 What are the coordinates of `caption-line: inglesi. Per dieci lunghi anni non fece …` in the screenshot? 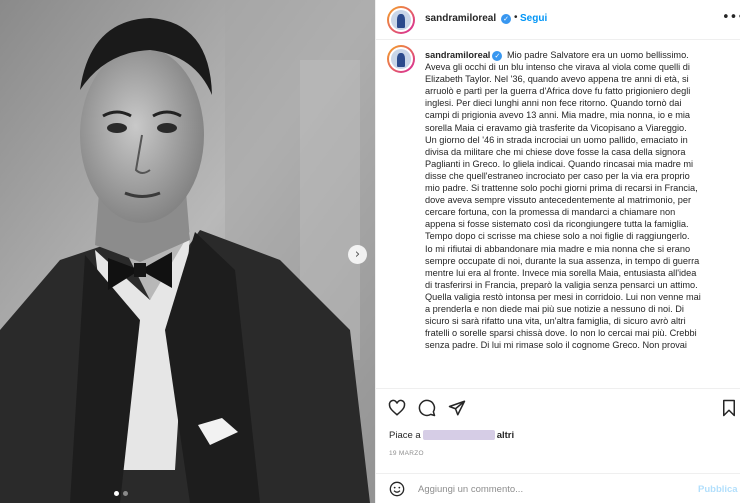 It's located at (553, 103).